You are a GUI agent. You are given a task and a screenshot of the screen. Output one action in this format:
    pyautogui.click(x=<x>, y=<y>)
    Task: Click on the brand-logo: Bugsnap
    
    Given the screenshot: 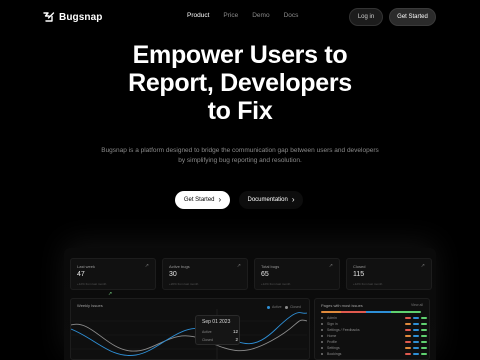 What is the action you would take?
    pyautogui.click(x=72, y=17)
    